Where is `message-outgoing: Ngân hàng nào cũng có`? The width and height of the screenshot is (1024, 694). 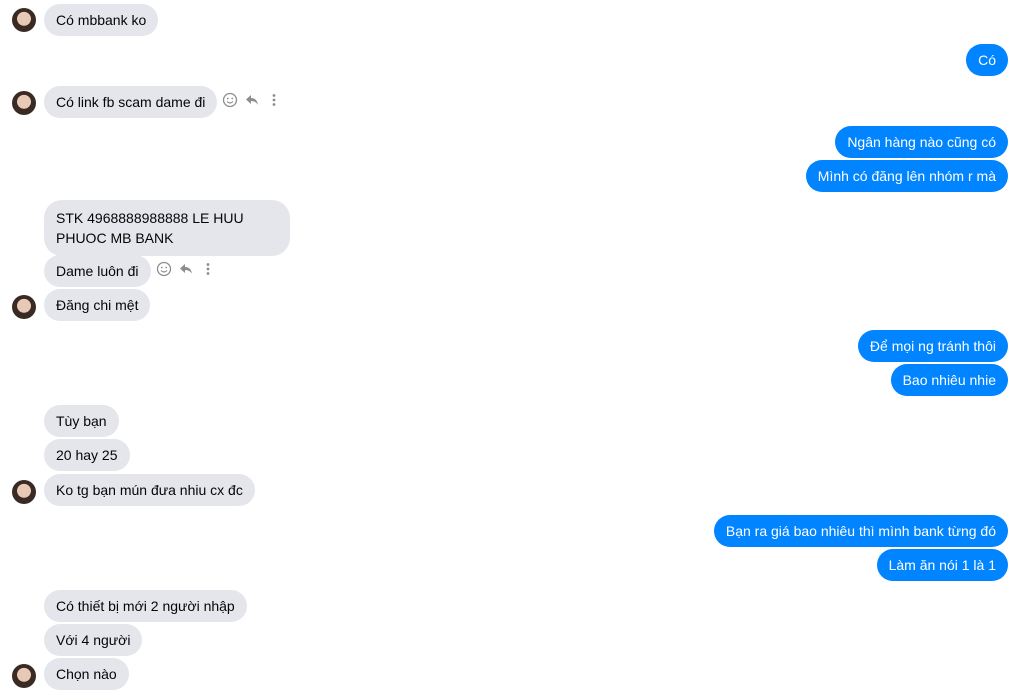
message-outgoing: Ngân hàng nào cũng có is located at coordinates (921, 142).